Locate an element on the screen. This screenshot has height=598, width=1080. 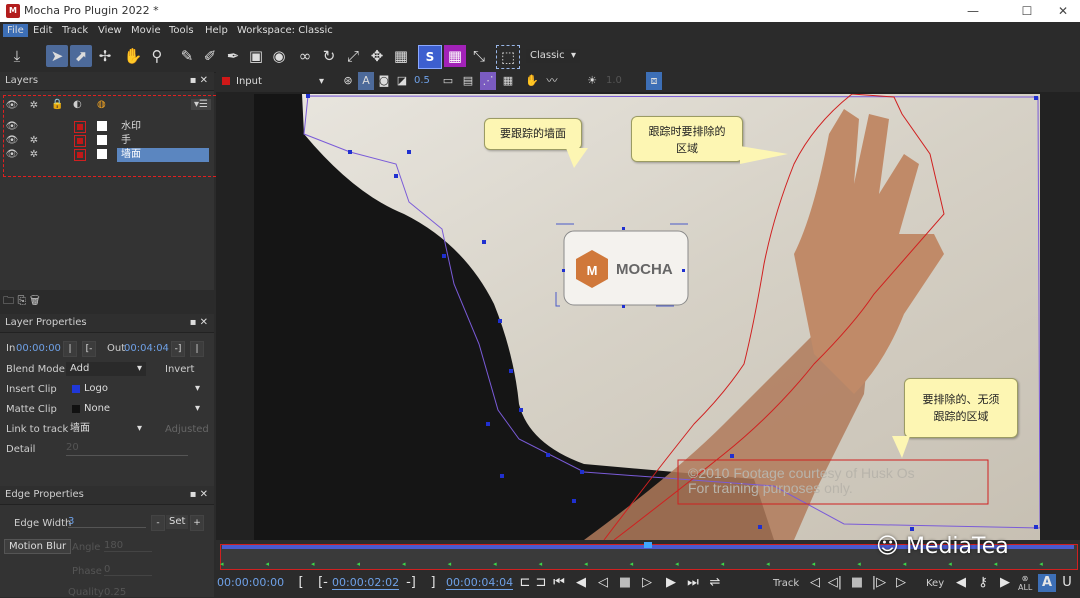
in-time-field: 00:00:00 is located at coordinates (38, 348).